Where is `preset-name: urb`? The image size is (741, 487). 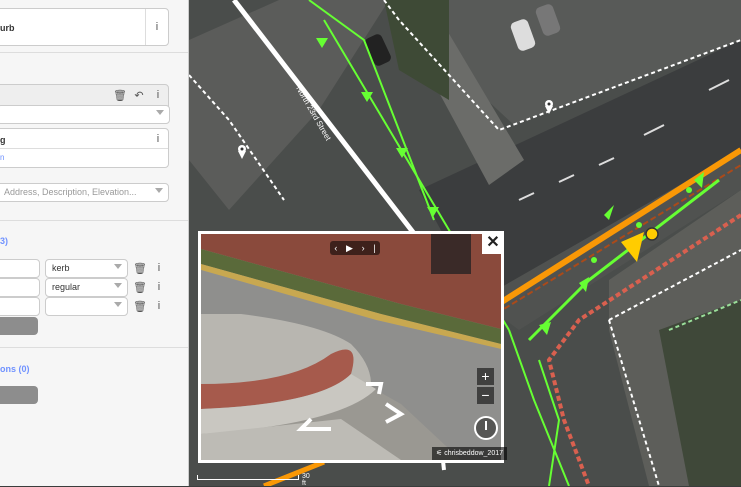
preset-name: urb is located at coordinates (7, 28).